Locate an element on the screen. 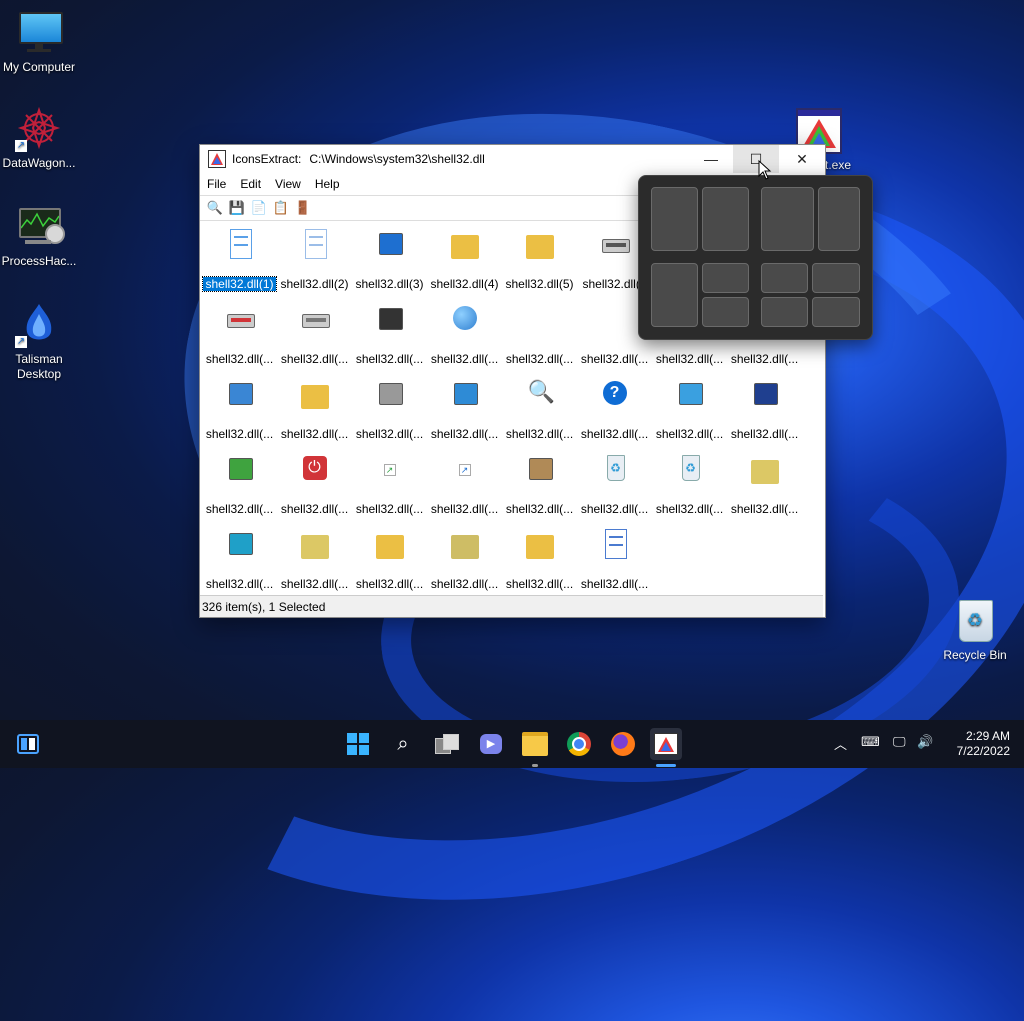 The image size is (1024, 1021). properties-icon: 📋 is located at coordinates (281, 208).